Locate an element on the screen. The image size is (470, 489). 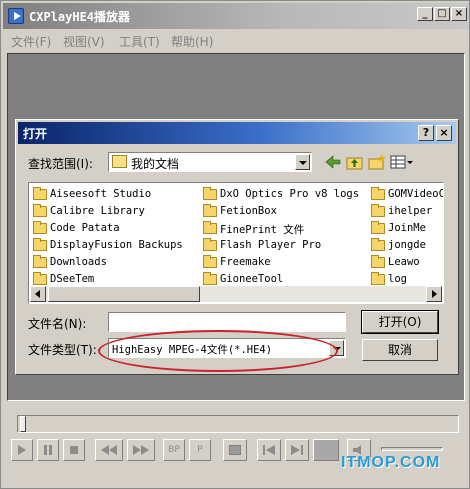
play-icon is located at coordinates (22, 450).